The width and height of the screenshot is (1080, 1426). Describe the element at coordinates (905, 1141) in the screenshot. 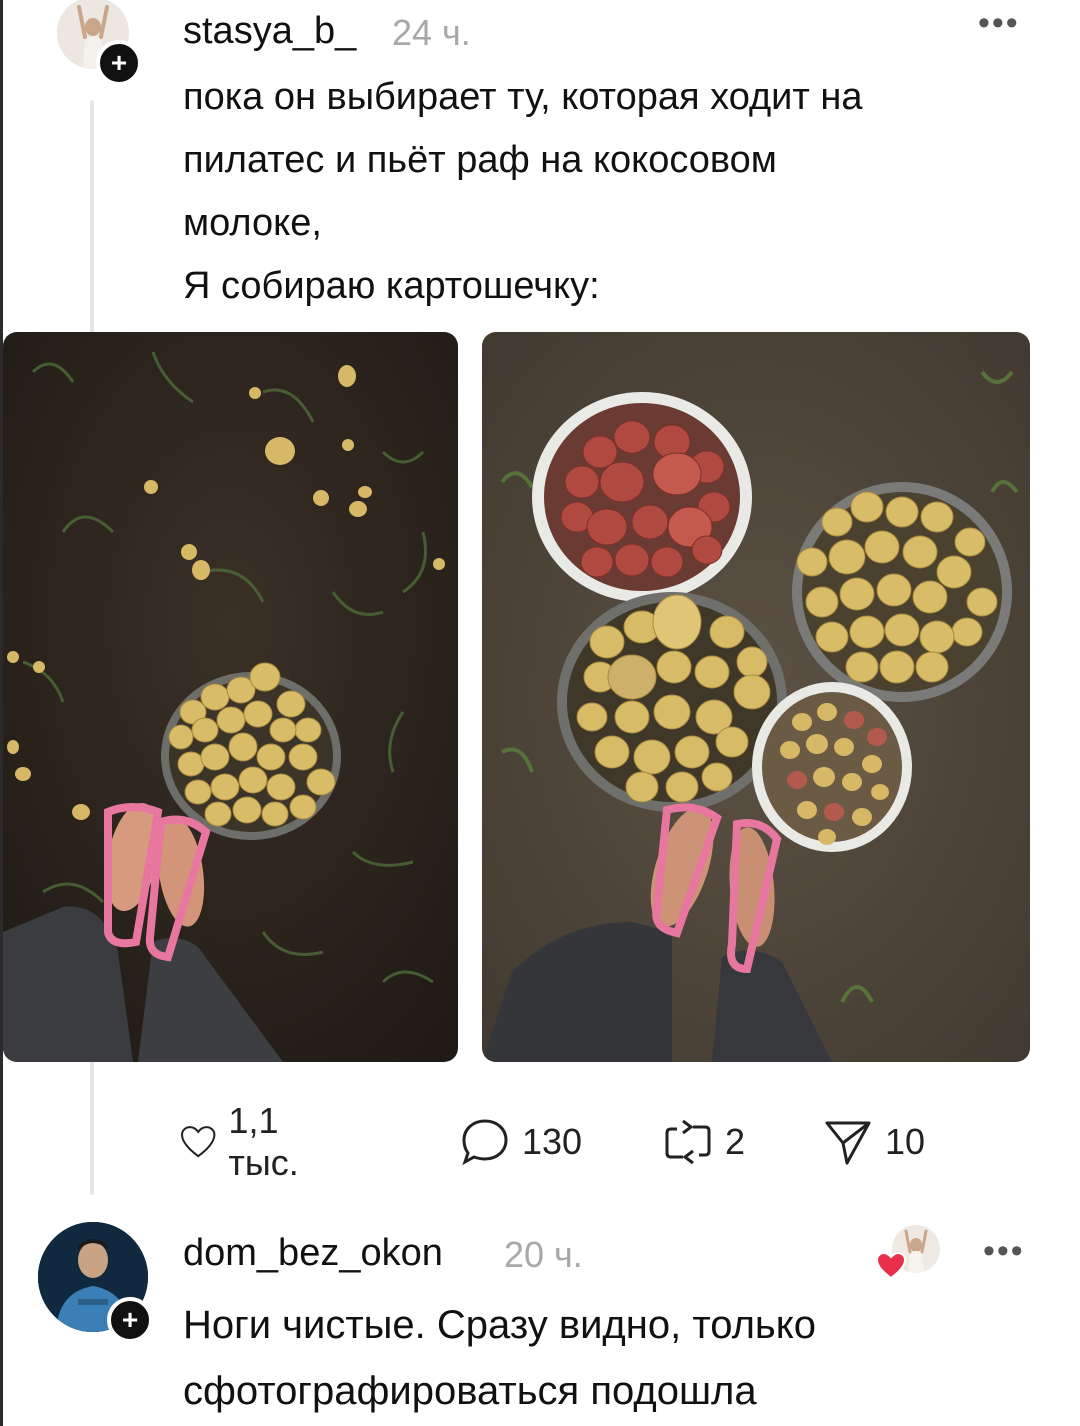

I see `share-count: 10` at that location.